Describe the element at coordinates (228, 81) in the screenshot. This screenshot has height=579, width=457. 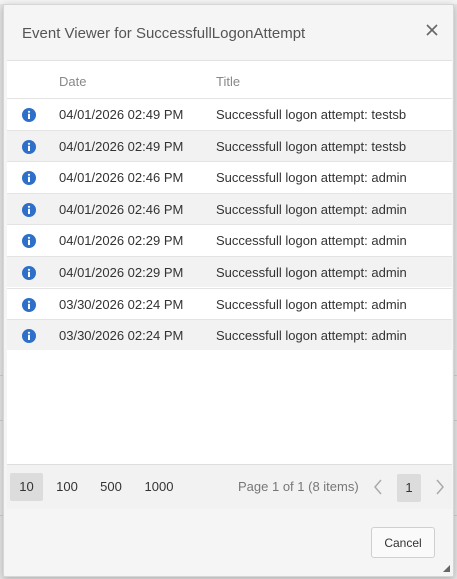
I see `column-header-title: Title` at that location.